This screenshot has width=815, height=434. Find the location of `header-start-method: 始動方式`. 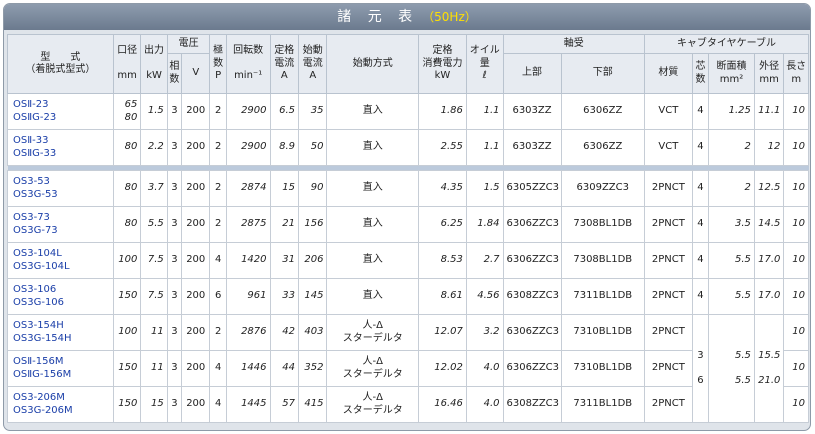

header-start-method: 始動方式 is located at coordinates (373, 64).